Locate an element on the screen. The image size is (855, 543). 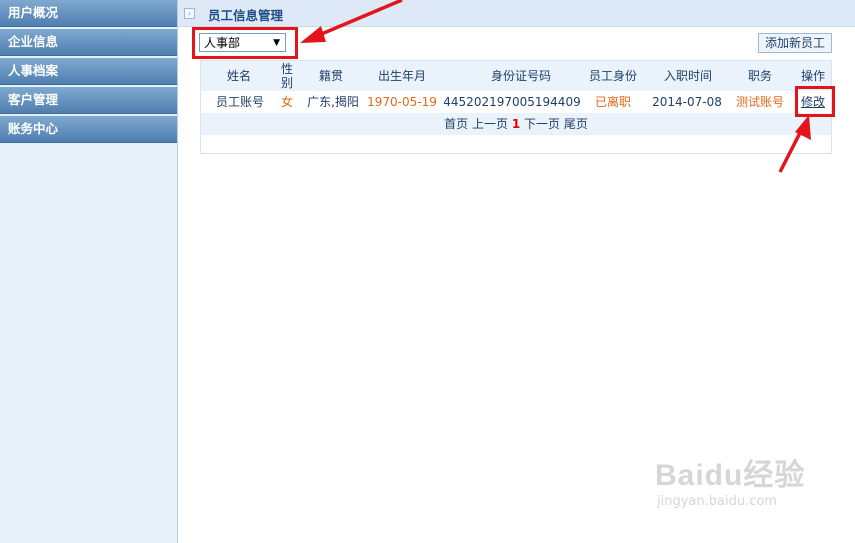
watermark-url: jingyan.baidu.com is located at coordinates (717, 501).